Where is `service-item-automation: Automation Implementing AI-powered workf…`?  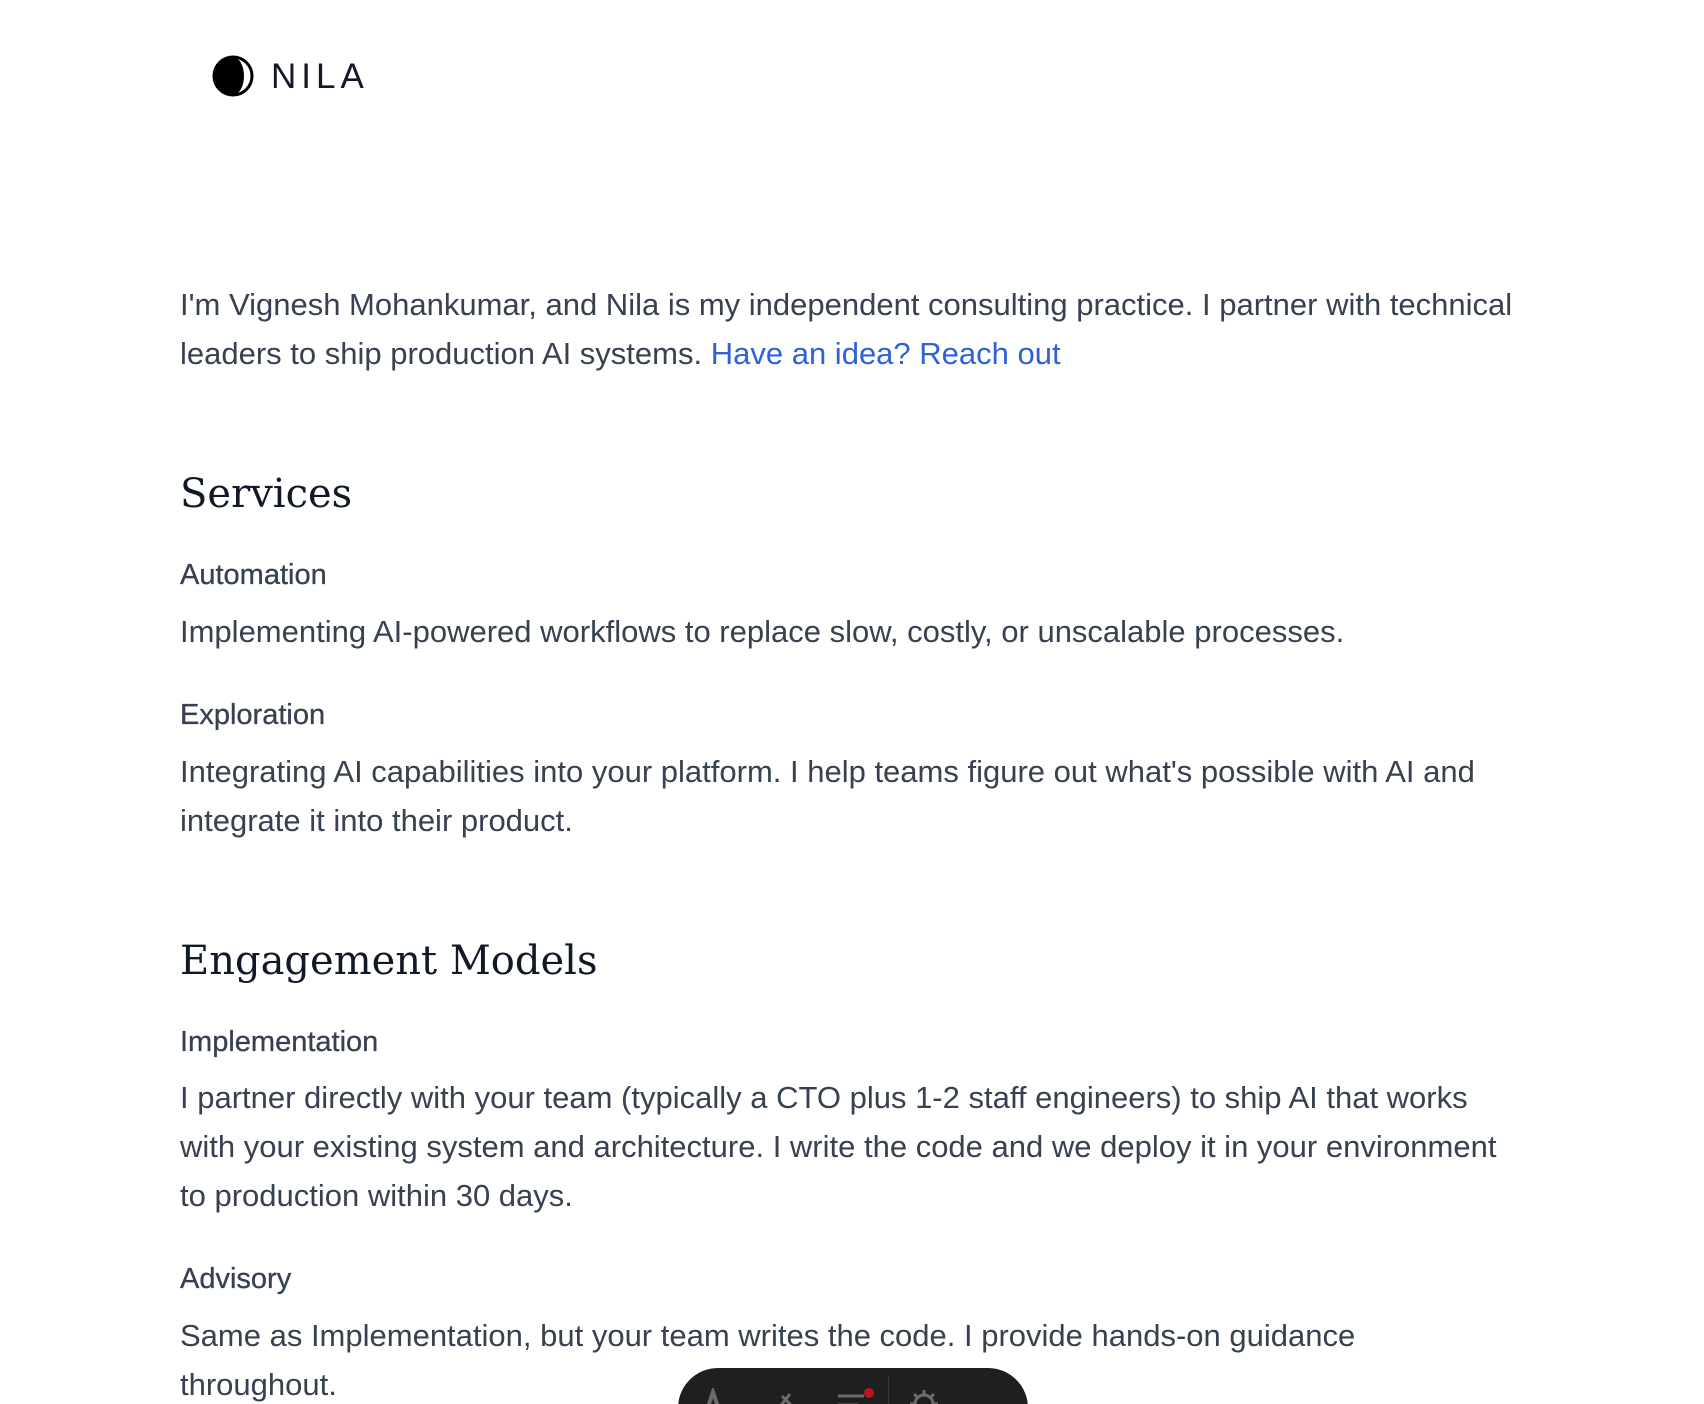
service-item-automation: Automation Implementing AI-powered workf… is located at coordinates (850, 607).